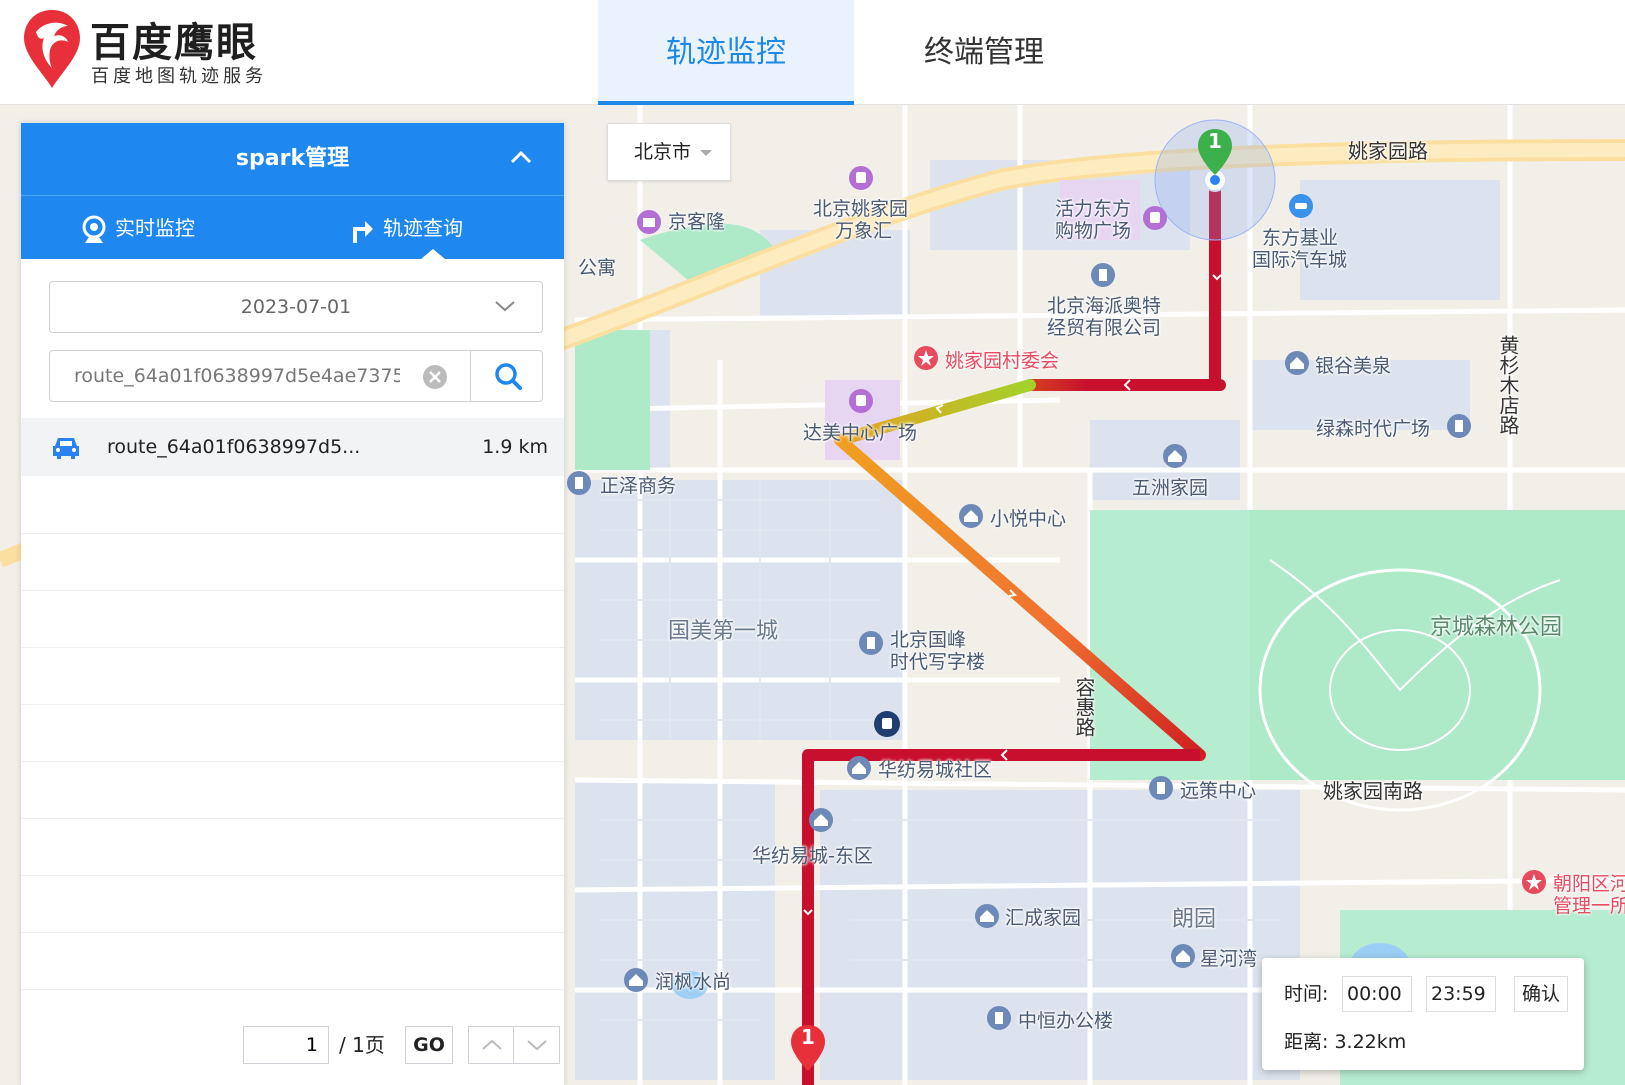 This screenshot has width=1625, height=1085. I want to click on map-label-poi: 经贸有限公司, so click(1104, 328).